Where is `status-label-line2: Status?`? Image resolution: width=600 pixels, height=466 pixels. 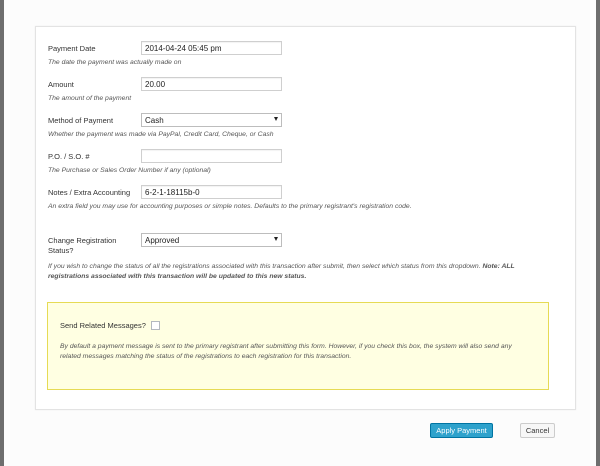
status-label-line2: Status? is located at coordinates (61, 250).